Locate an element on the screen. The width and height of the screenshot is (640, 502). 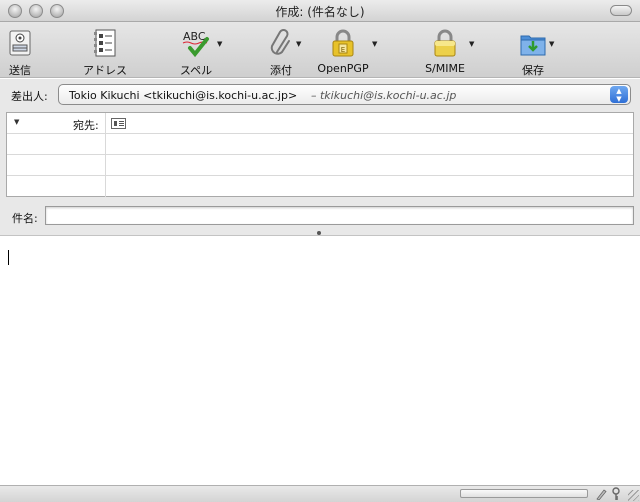
send-button: 送信 is located at coordinates (20, 52).